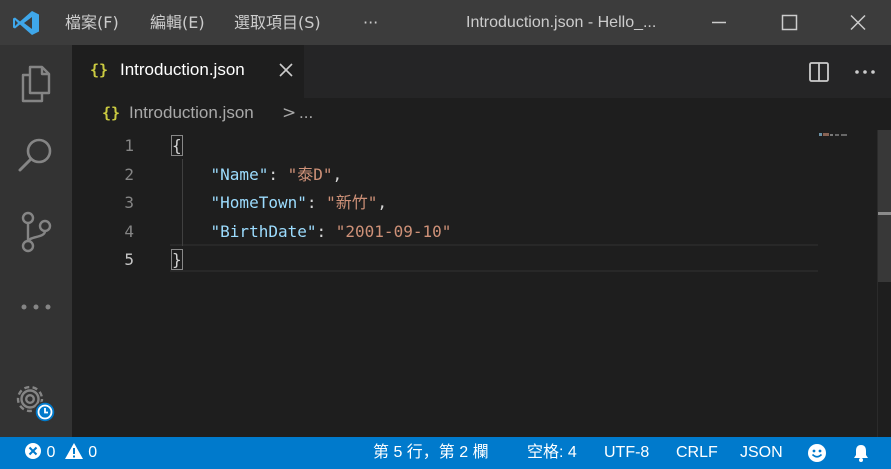 The height and width of the screenshot is (469, 891). I want to click on language-mode: JSON, so click(761, 453).